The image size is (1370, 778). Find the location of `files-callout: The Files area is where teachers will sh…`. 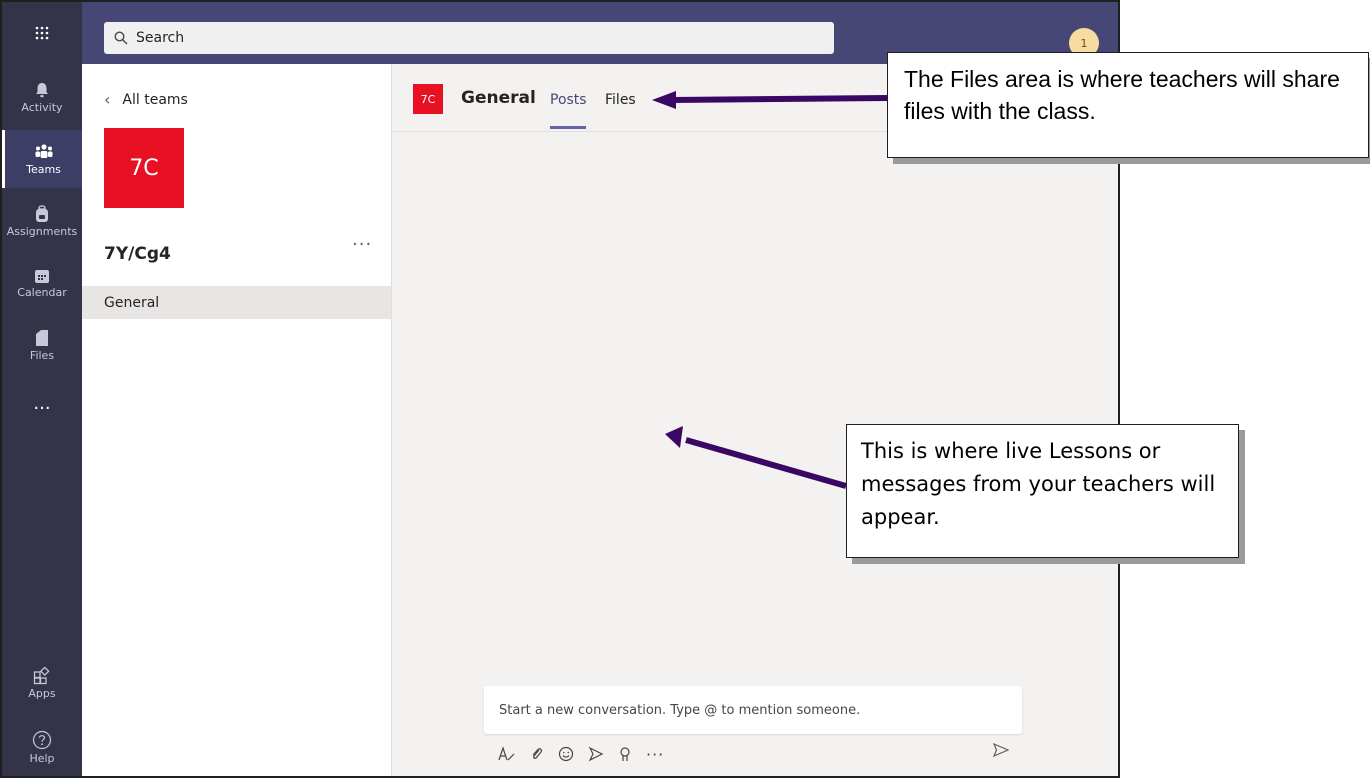

files-callout: The Files area is where teachers will sh… is located at coordinates (1128, 105).